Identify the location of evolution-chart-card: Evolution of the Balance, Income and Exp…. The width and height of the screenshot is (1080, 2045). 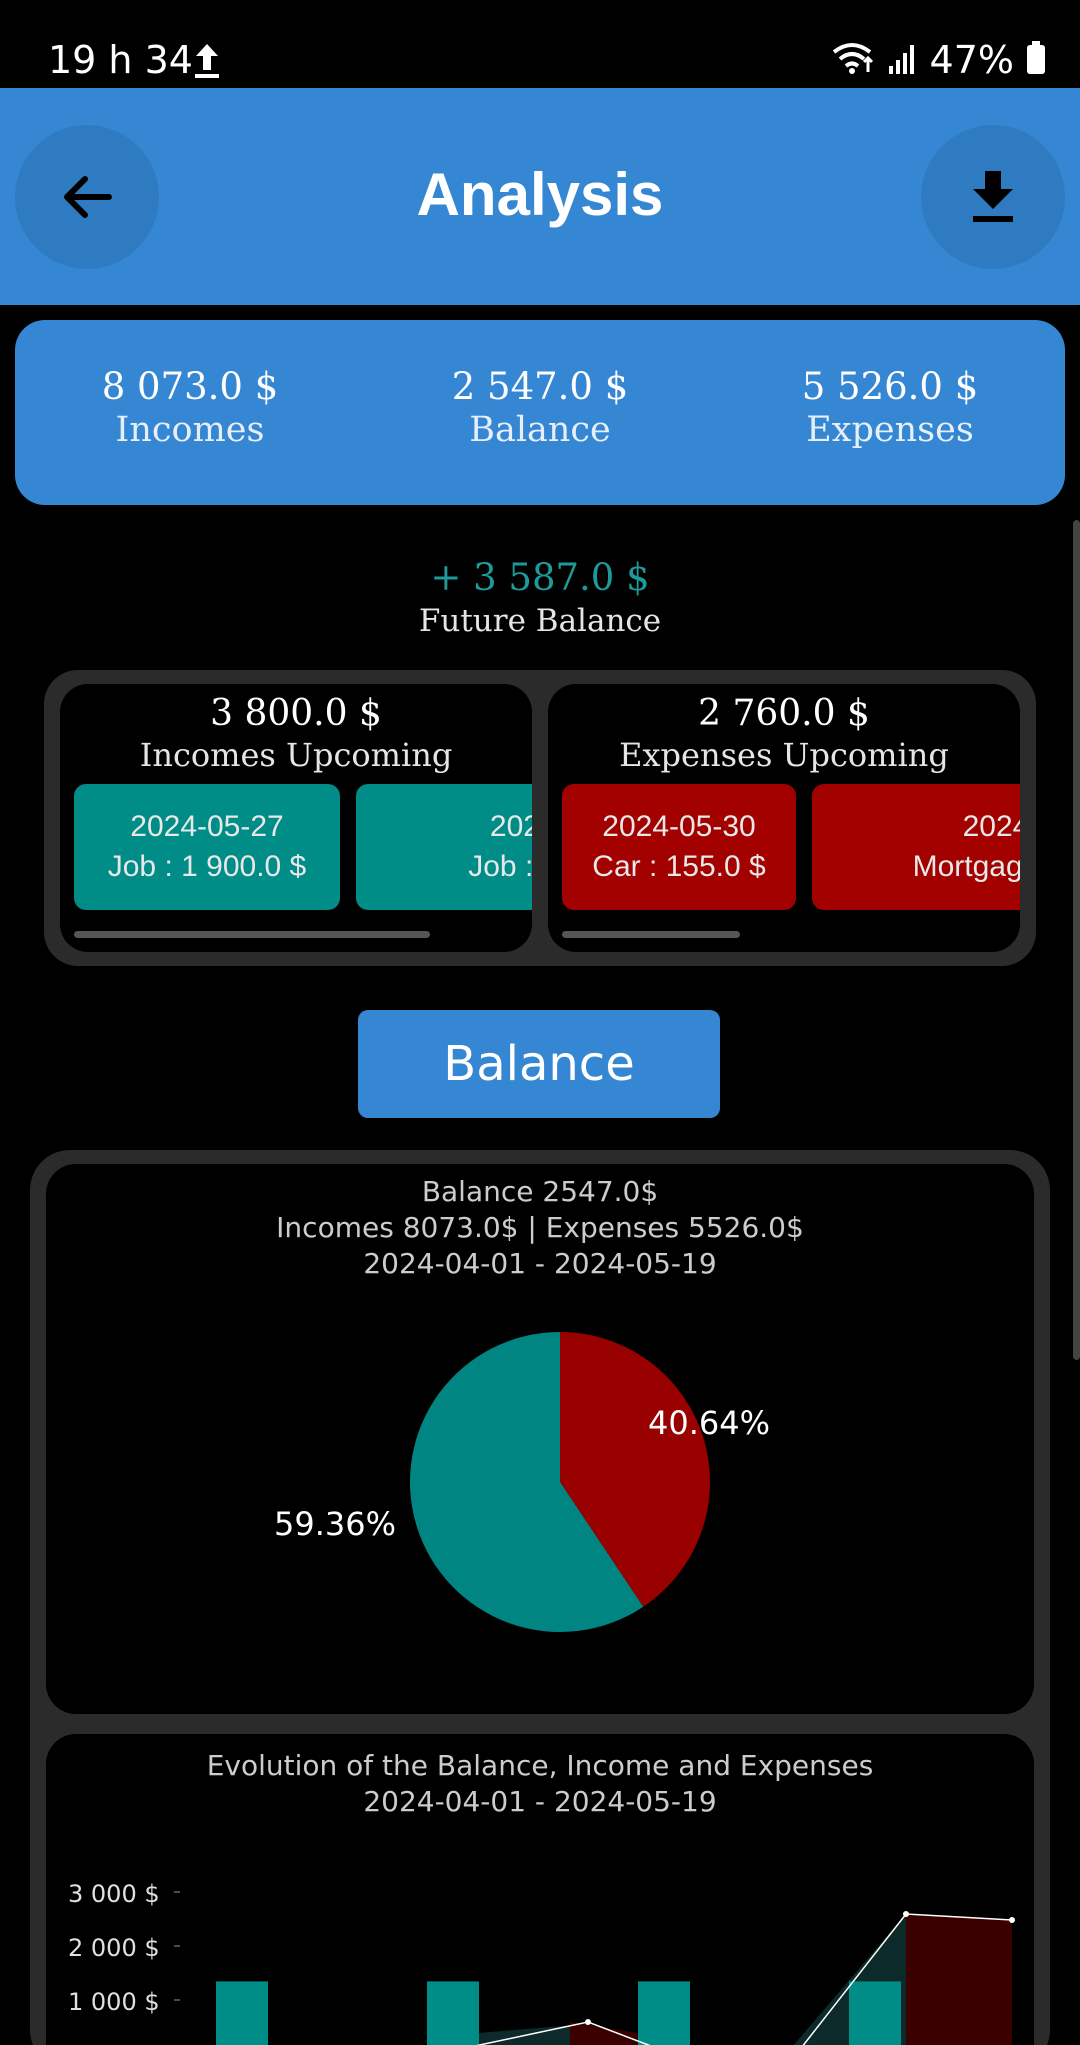
(540, 1889).